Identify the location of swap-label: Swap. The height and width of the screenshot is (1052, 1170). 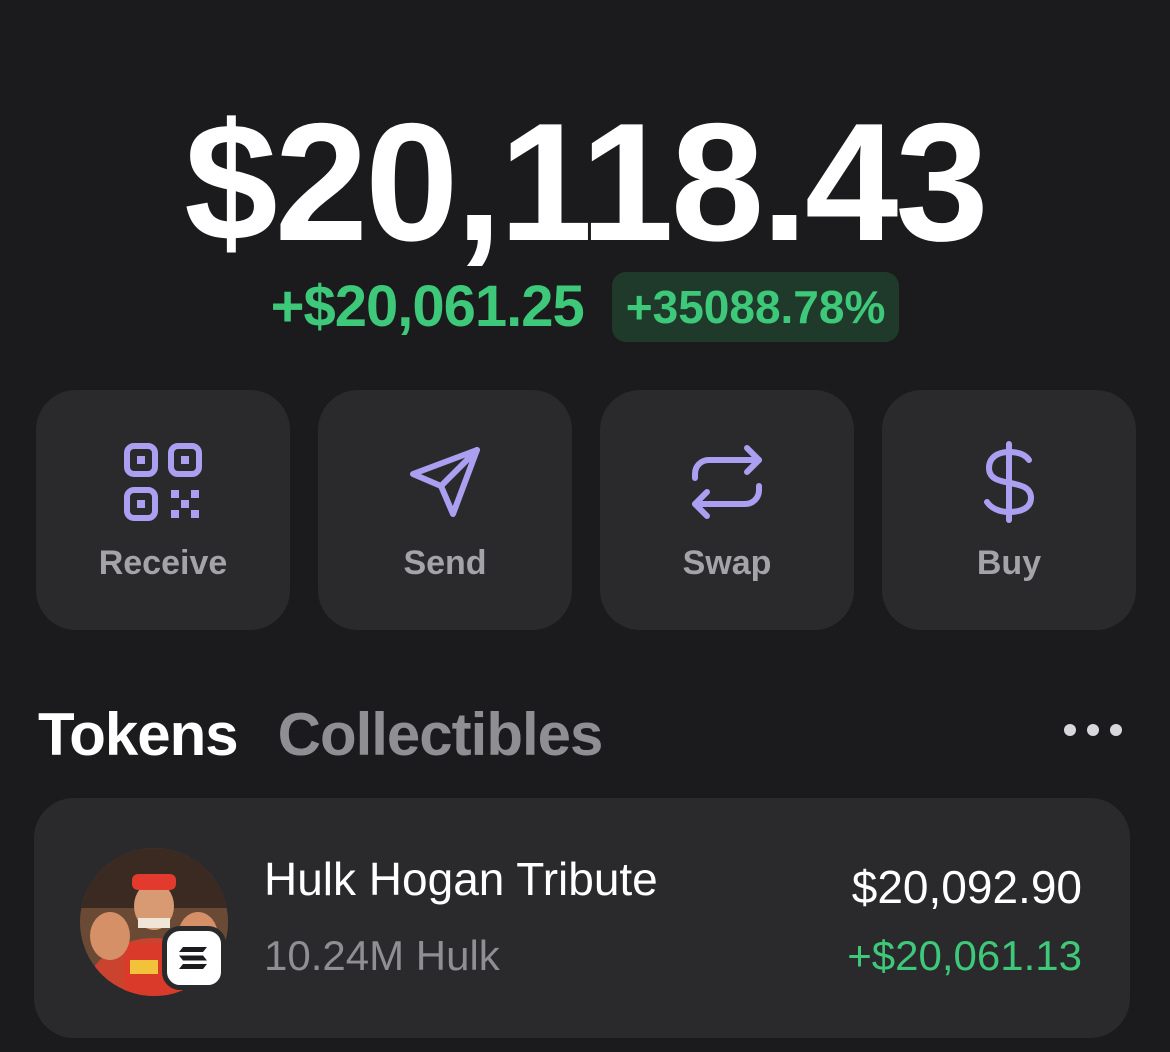
(727, 563).